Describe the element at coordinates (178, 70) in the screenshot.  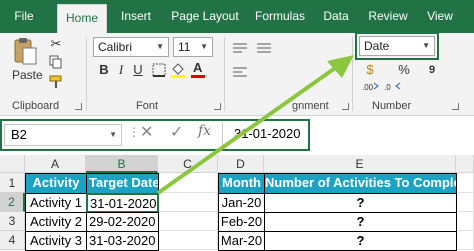
I see `fill-color-icon` at that location.